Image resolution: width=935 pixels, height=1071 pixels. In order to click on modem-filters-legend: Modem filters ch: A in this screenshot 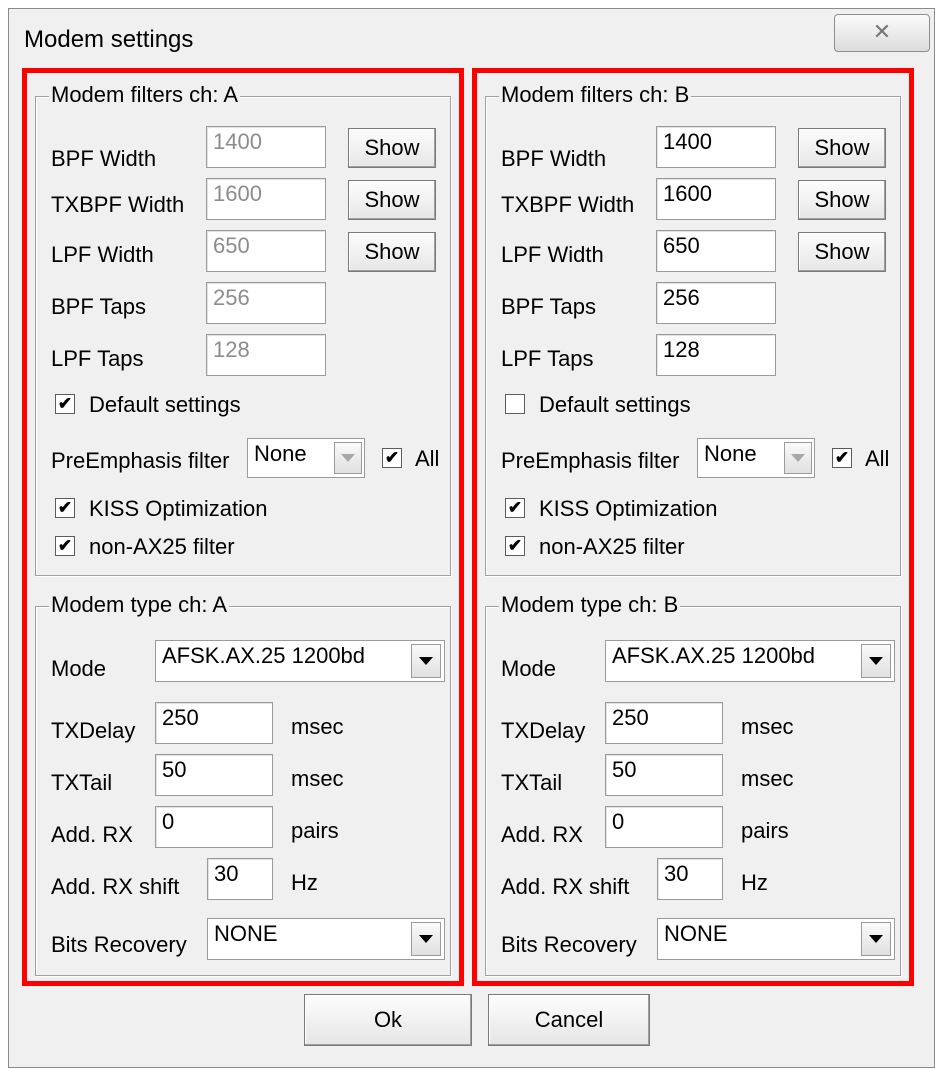, I will do `click(145, 95)`.